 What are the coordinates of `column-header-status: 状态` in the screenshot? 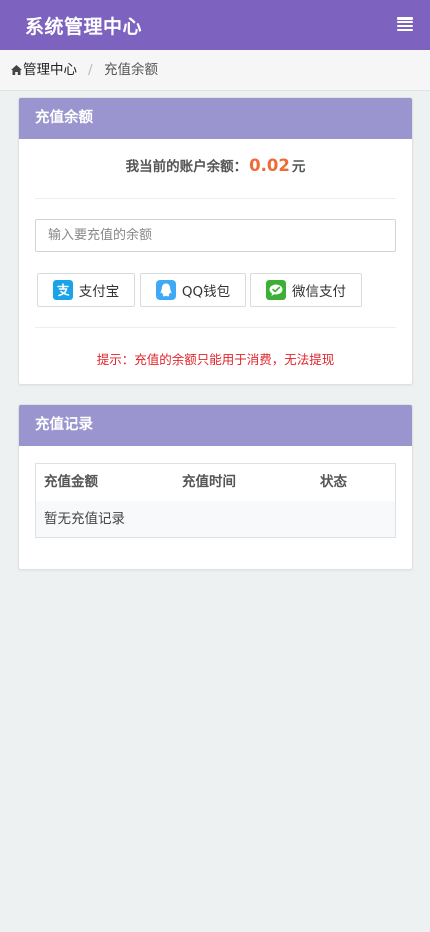 It's located at (333, 482).